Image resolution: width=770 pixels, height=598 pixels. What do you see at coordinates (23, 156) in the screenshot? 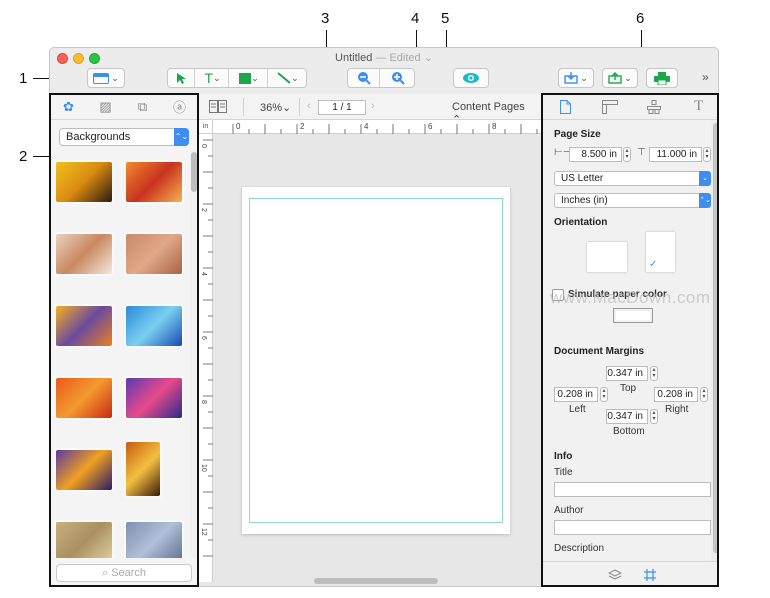
I see `callout-2: 2` at bounding box center [23, 156].